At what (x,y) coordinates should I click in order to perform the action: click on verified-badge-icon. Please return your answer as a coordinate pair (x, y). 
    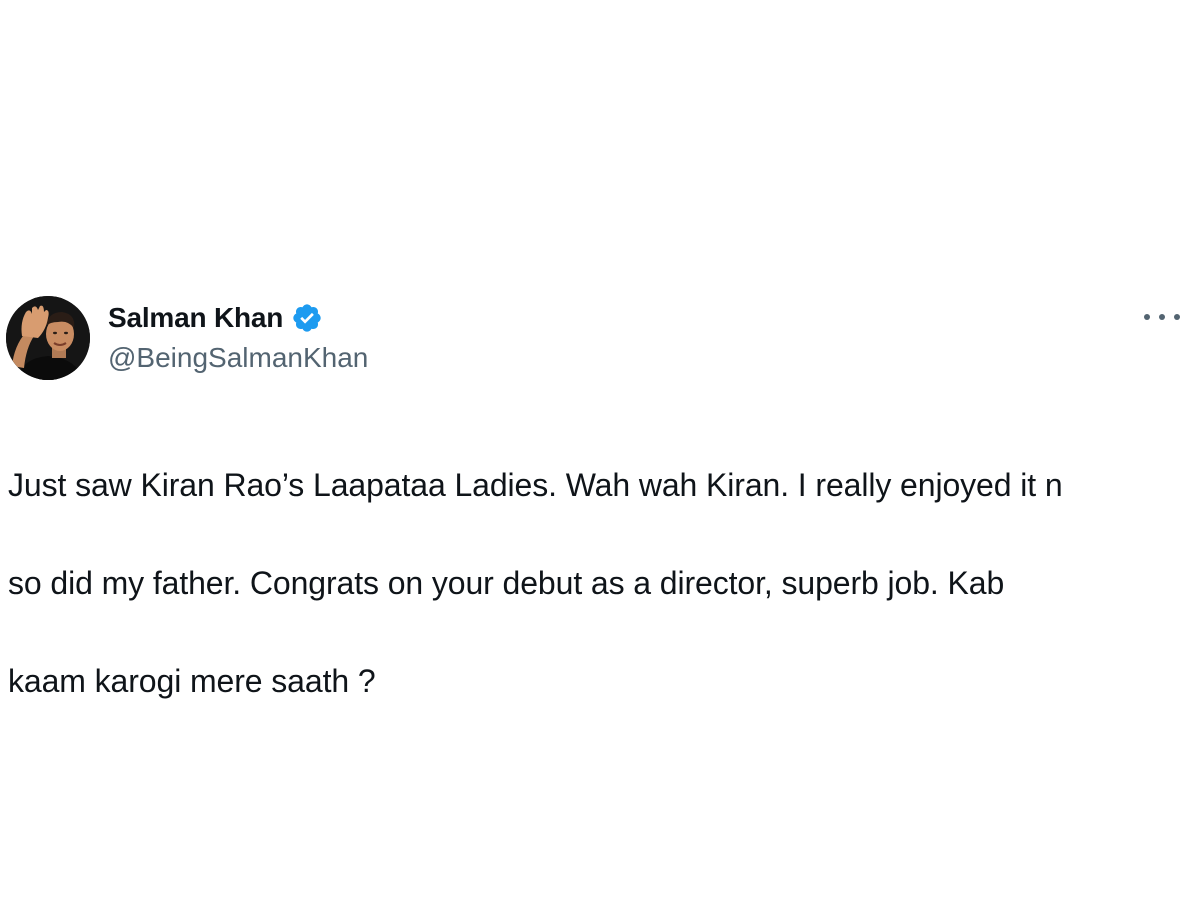
    Looking at the image, I should click on (307, 318).